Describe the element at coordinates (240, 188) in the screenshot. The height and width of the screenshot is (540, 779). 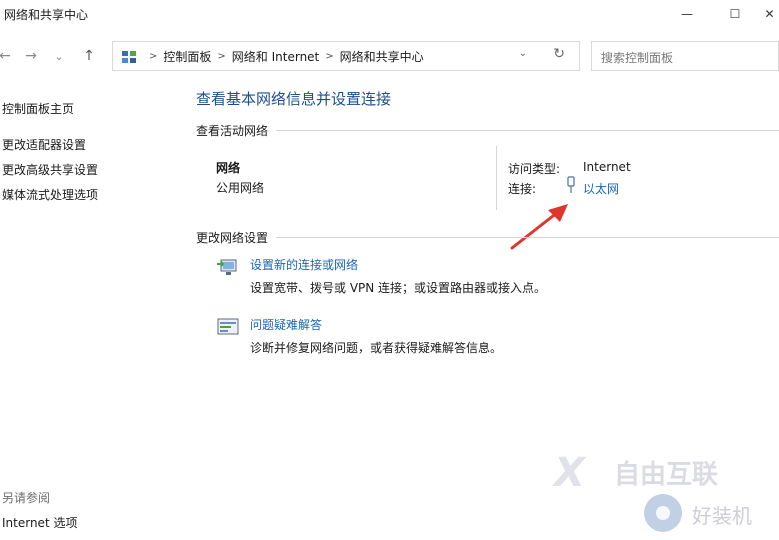
I see `network-type: 公用网络` at that location.